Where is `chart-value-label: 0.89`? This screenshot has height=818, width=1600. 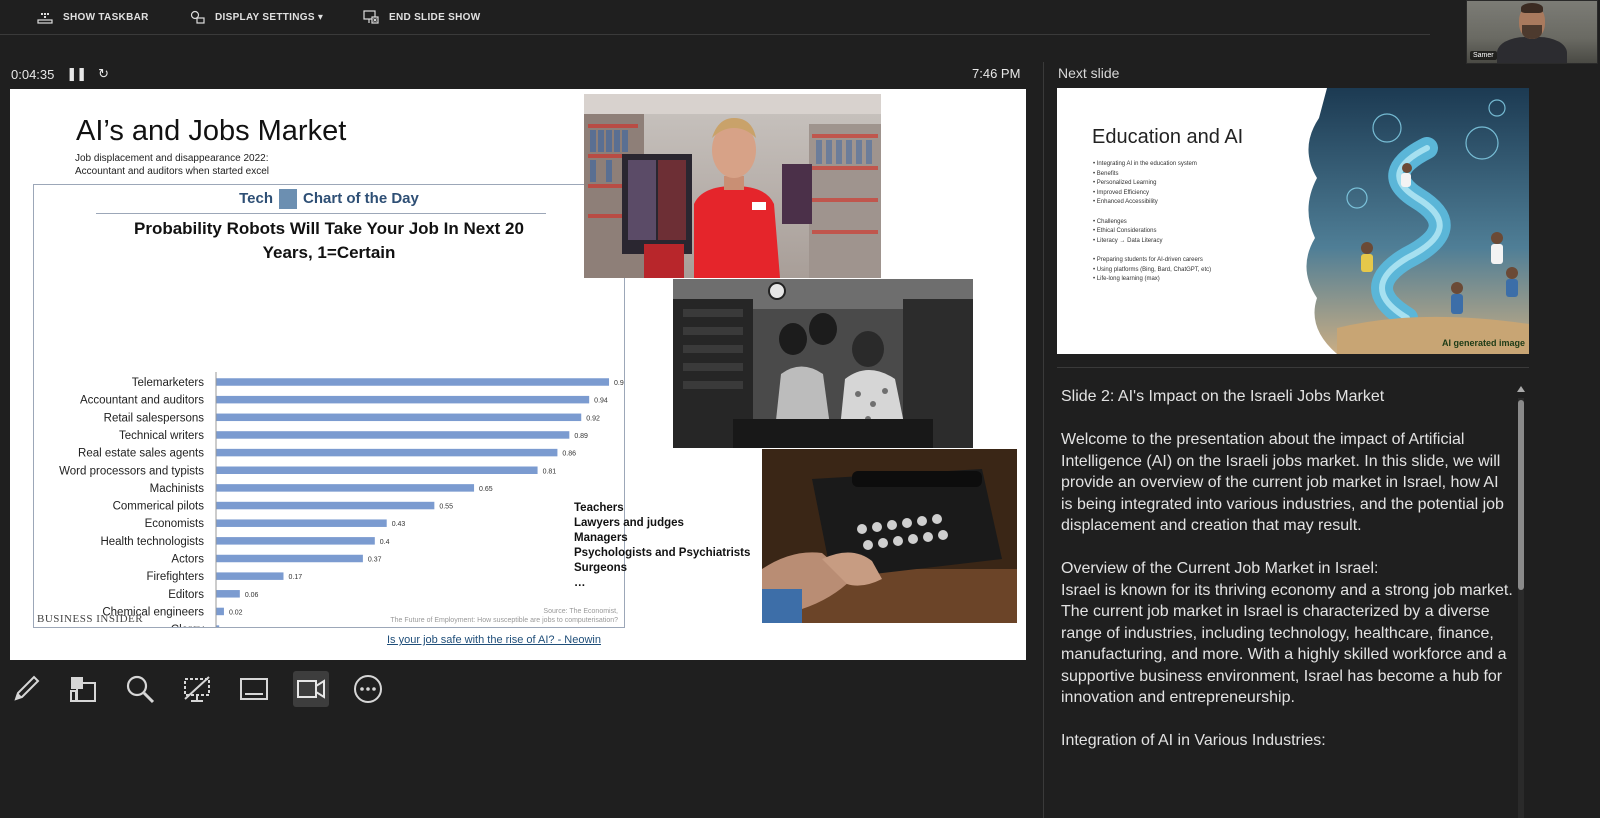 chart-value-label: 0.89 is located at coordinates (581, 436).